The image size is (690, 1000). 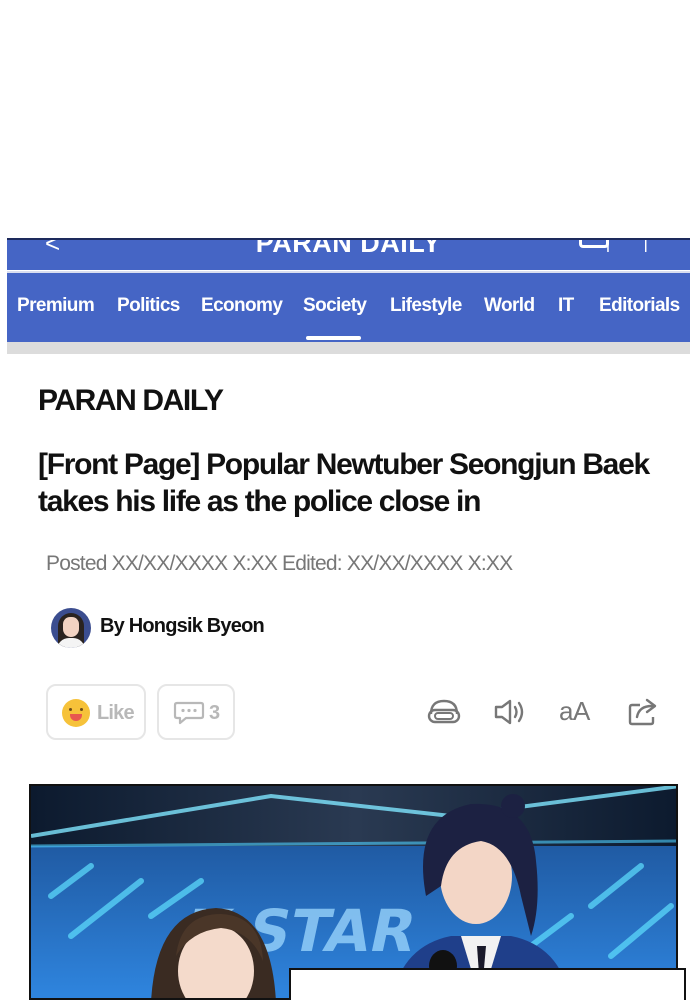 What do you see at coordinates (76, 713) in the screenshot?
I see `smile-icon` at bounding box center [76, 713].